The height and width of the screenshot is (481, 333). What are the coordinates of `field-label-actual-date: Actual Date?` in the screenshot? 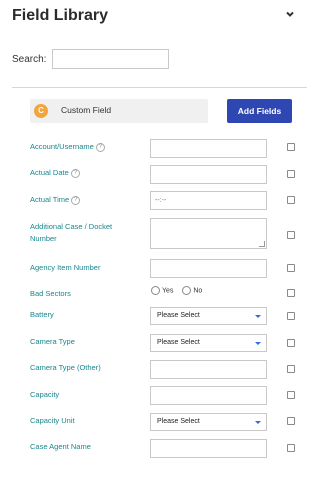 It's located at (80, 173).